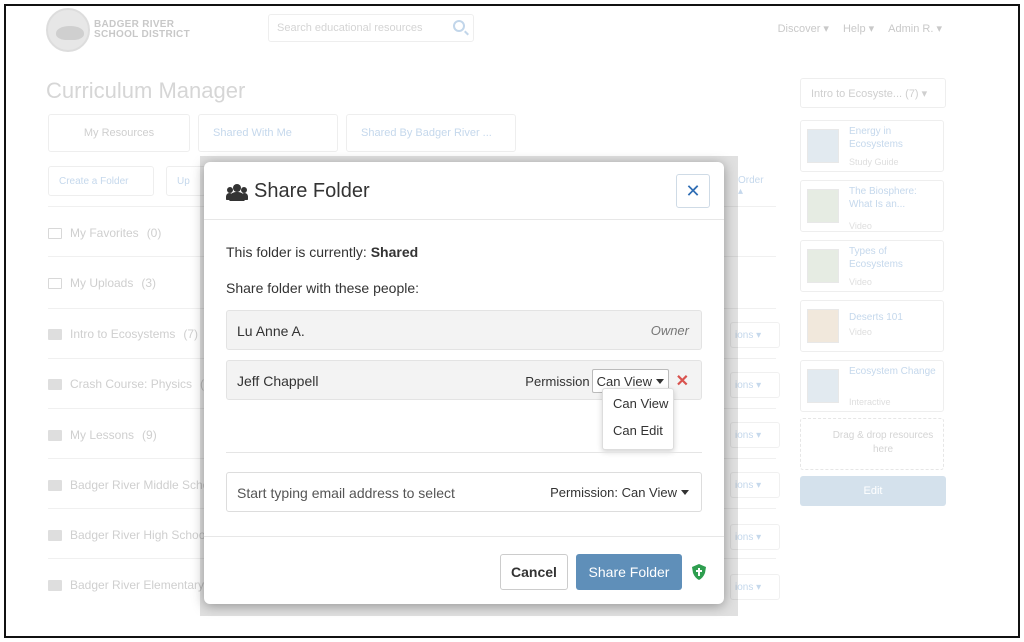  Describe the element at coordinates (699, 572) in the screenshot. I see `shield-icon` at that location.